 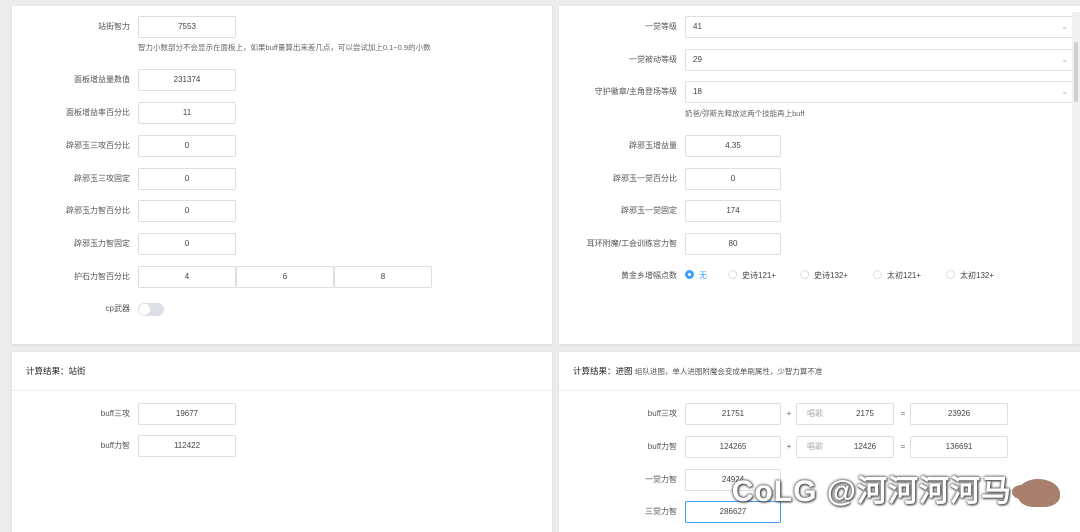 I want to click on input-lizhi-gd: 0, so click(x=187, y=244).